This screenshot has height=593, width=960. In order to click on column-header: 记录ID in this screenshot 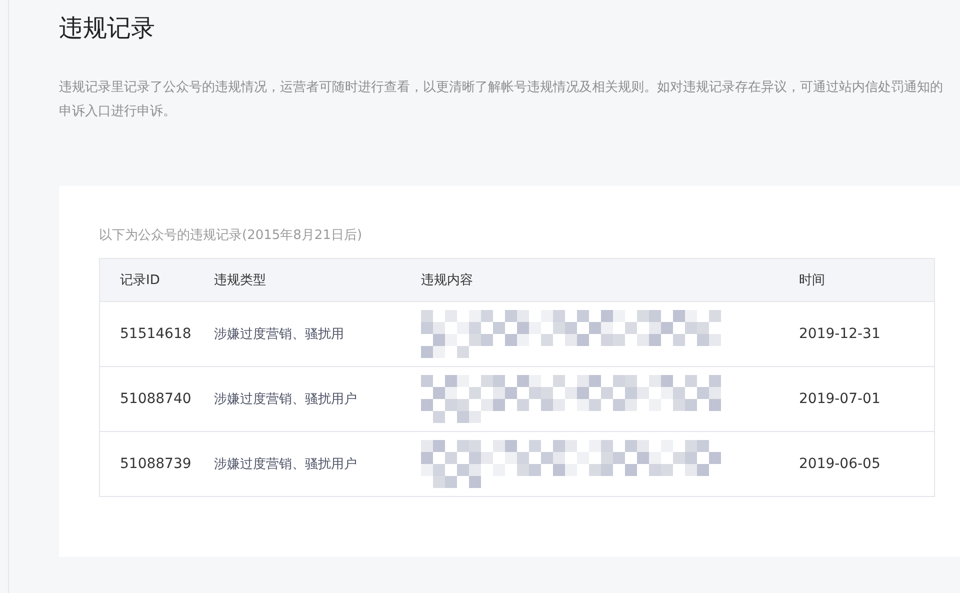, I will do `click(140, 280)`.